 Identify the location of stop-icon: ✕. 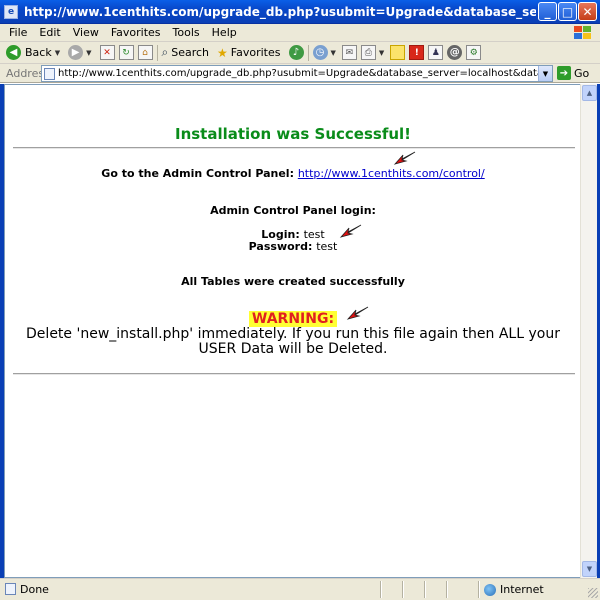
(107, 52).